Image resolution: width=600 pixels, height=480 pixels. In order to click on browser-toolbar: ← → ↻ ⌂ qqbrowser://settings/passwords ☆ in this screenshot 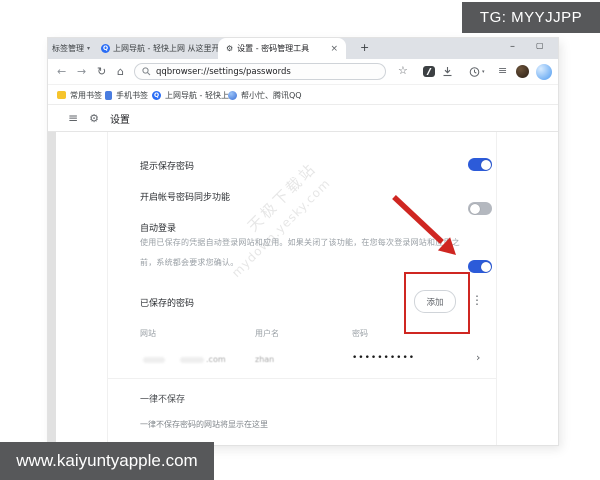, I will do `click(303, 72)`.